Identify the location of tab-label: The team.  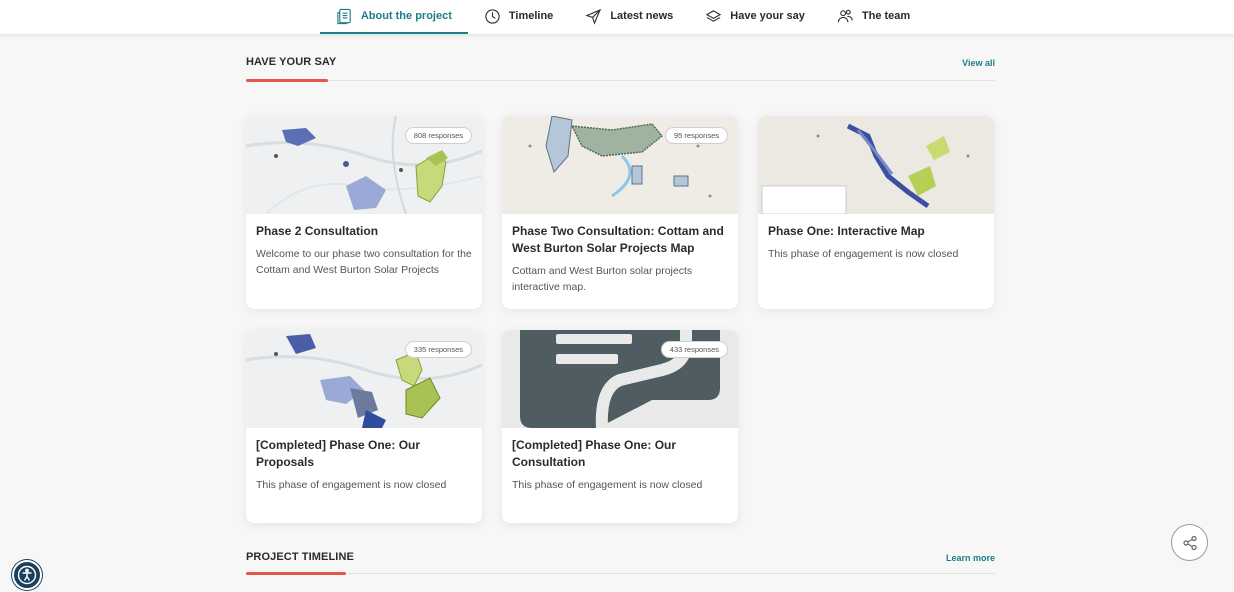
(886, 16).